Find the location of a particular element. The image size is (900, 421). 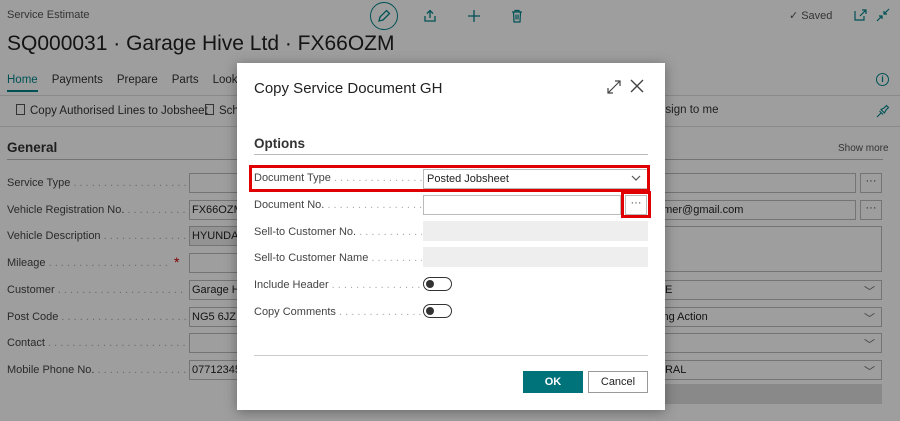

ok-button: OK is located at coordinates (553, 382).